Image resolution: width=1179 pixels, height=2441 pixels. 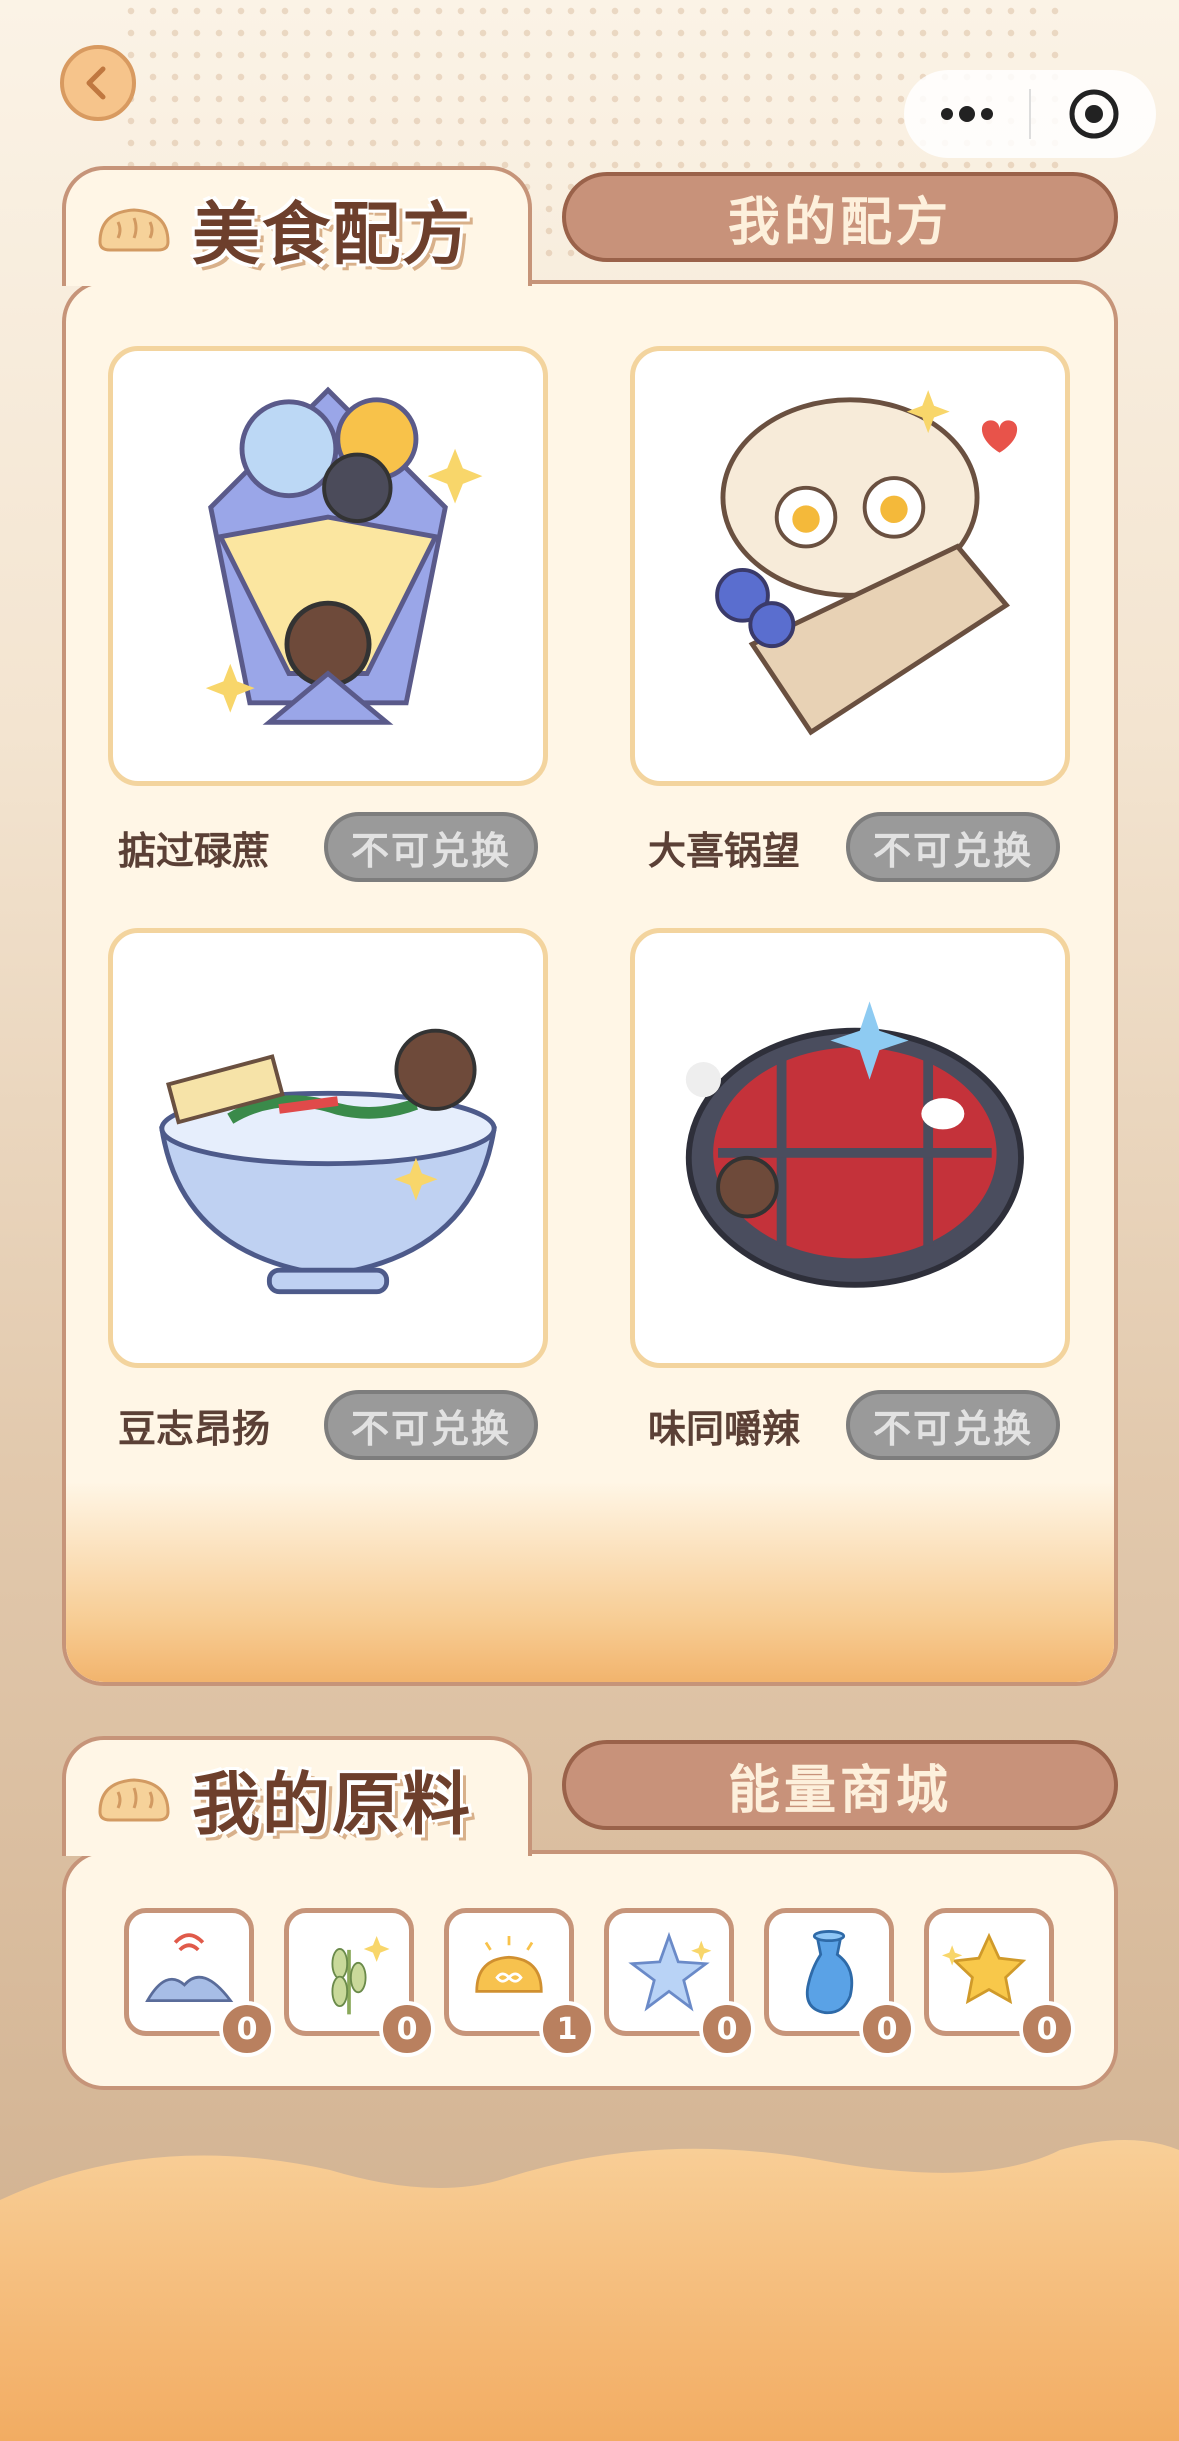 What do you see at coordinates (328, 1161) in the screenshot?
I see `noodle-bowl-dish-icon` at bounding box center [328, 1161].